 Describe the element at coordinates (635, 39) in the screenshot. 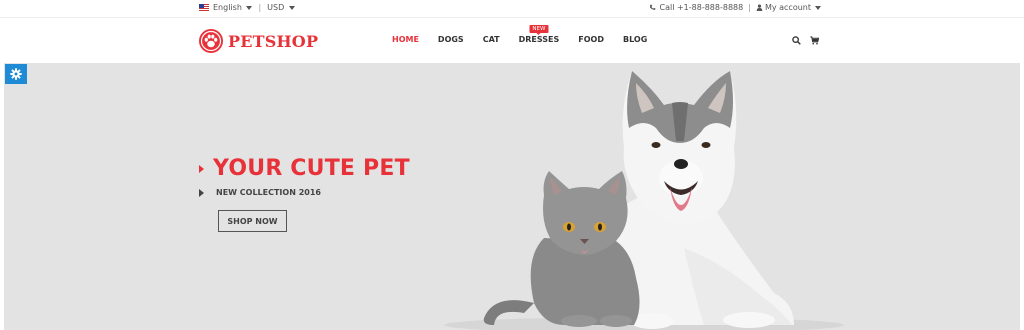

I see `nav-blog: BLOG` at that location.